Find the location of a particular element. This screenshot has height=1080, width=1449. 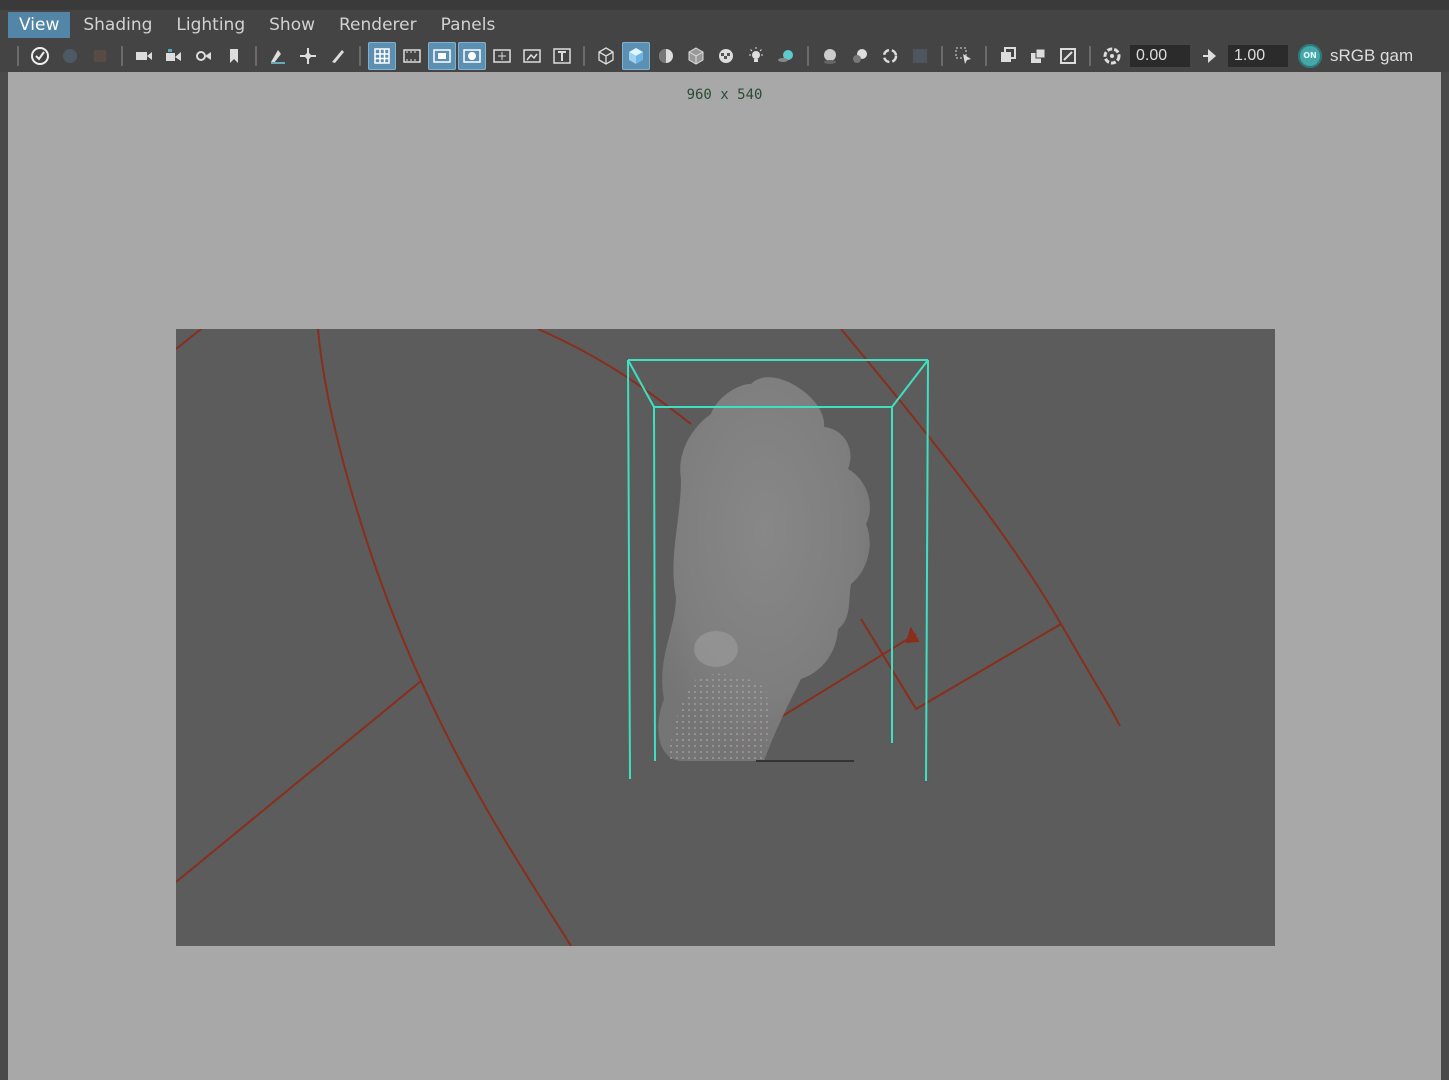

field-chart-icon is located at coordinates (502, 56).